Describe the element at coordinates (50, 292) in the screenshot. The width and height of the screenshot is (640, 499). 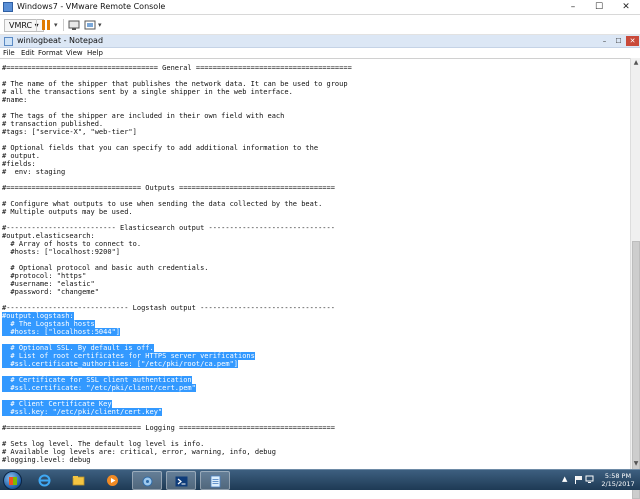
I see `text-line: #password: "changeme"` at that location.